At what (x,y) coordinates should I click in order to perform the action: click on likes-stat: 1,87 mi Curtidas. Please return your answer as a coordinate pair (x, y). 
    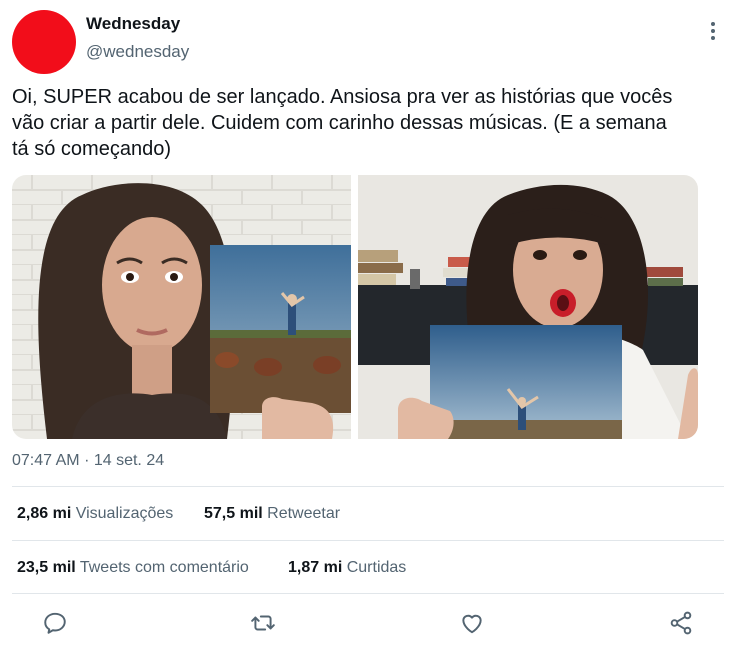
    Looking at the image, I should click on (347, 568).